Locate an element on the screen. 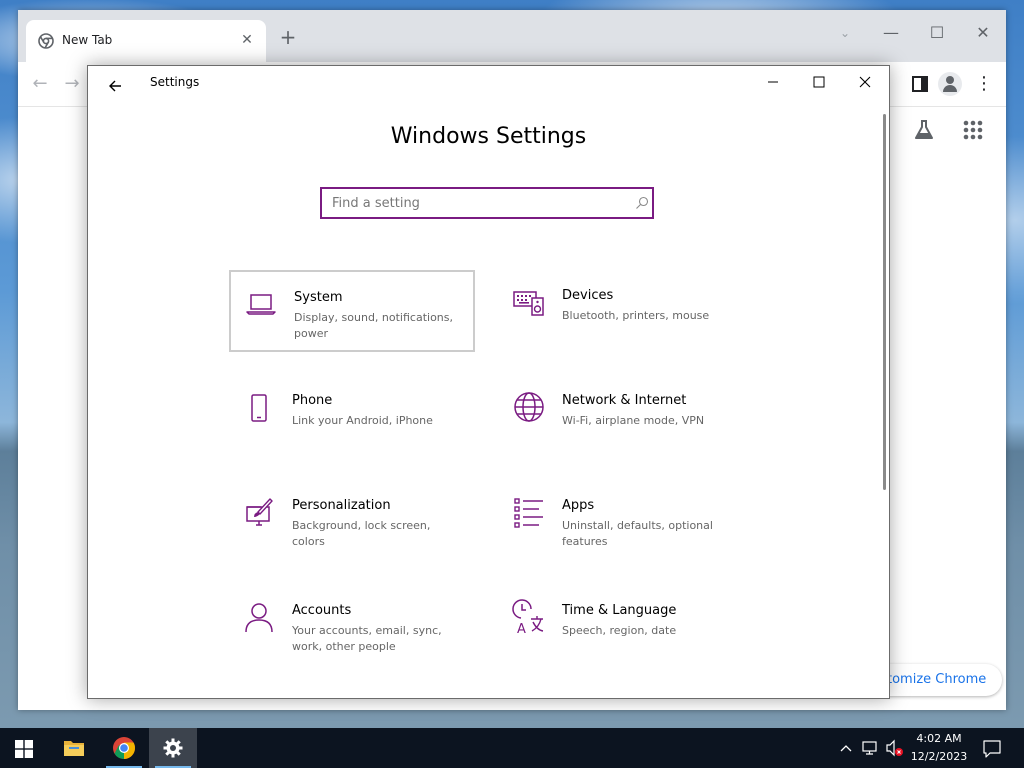  category-time-language: A Time & Language Speech, region, date is located at coordinates (622, 626).